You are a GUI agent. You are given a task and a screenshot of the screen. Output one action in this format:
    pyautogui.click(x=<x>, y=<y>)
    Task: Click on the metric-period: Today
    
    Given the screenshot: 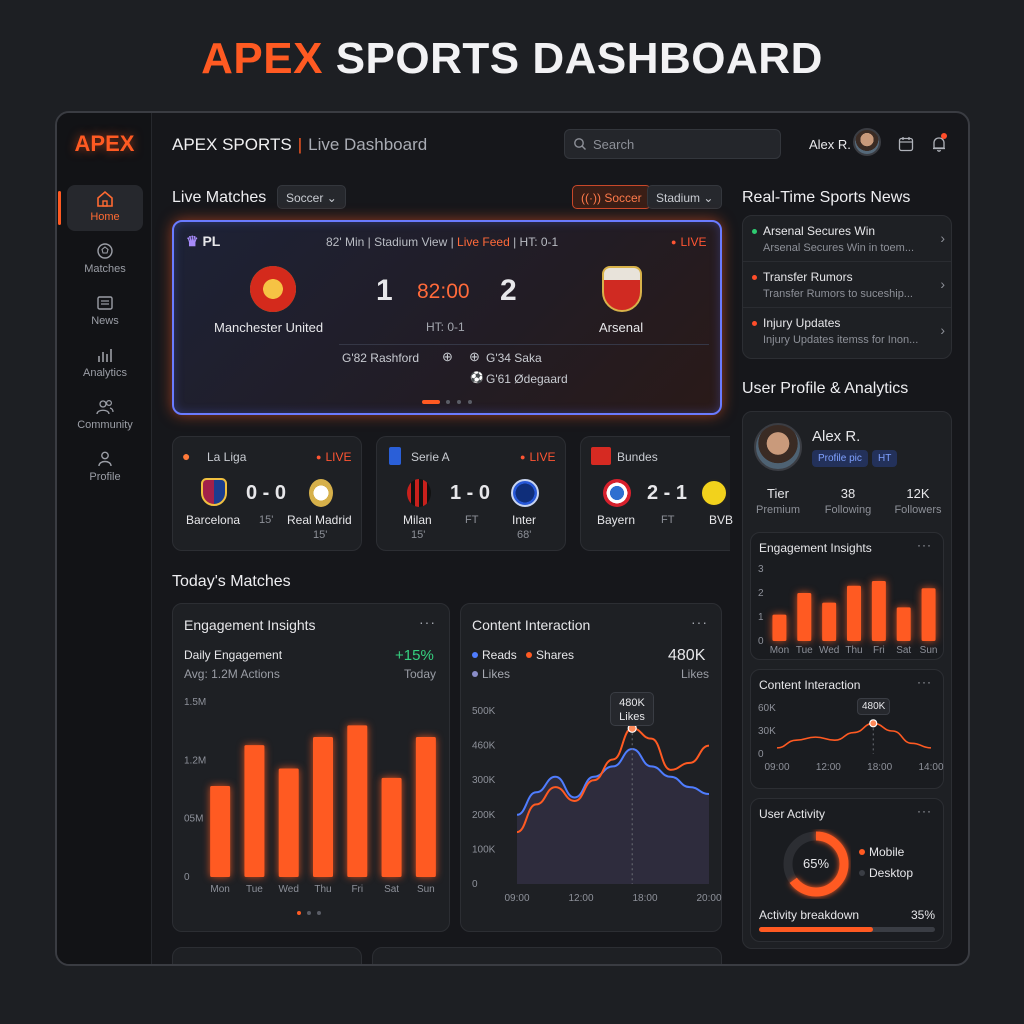 What is the action you would take?
    pyautogui.click(x=420, y=674)
    